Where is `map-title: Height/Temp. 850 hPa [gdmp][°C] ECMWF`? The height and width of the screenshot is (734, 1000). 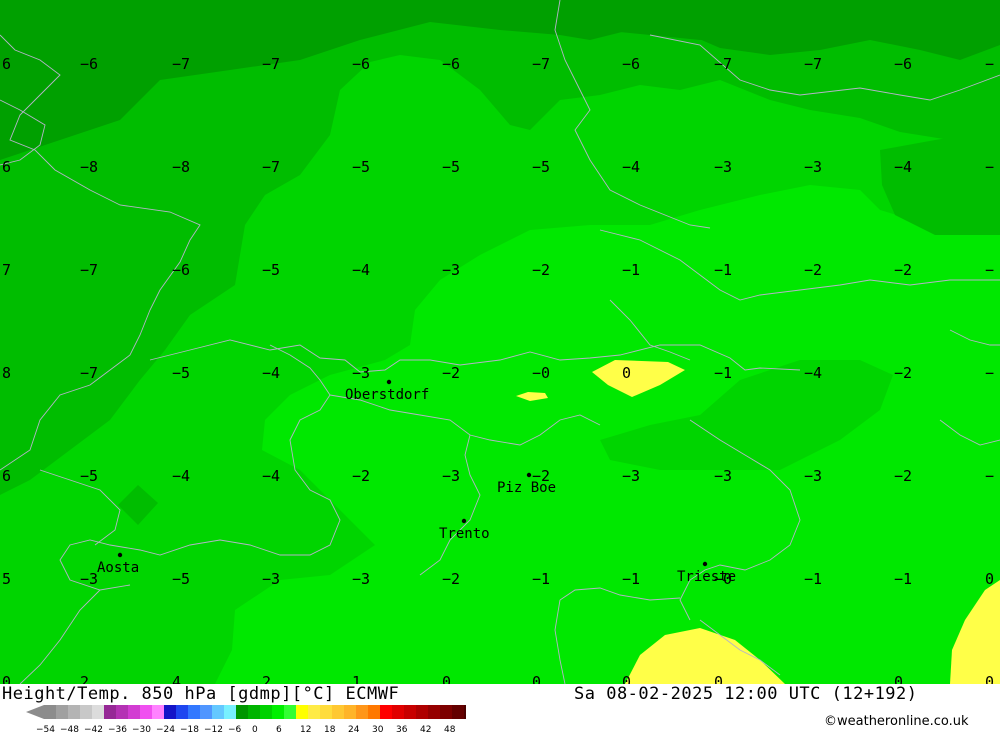 map-title: Height/Temp. 850 hPa [gdmp][°C] ECMWF is located at coordinates (201, 694).